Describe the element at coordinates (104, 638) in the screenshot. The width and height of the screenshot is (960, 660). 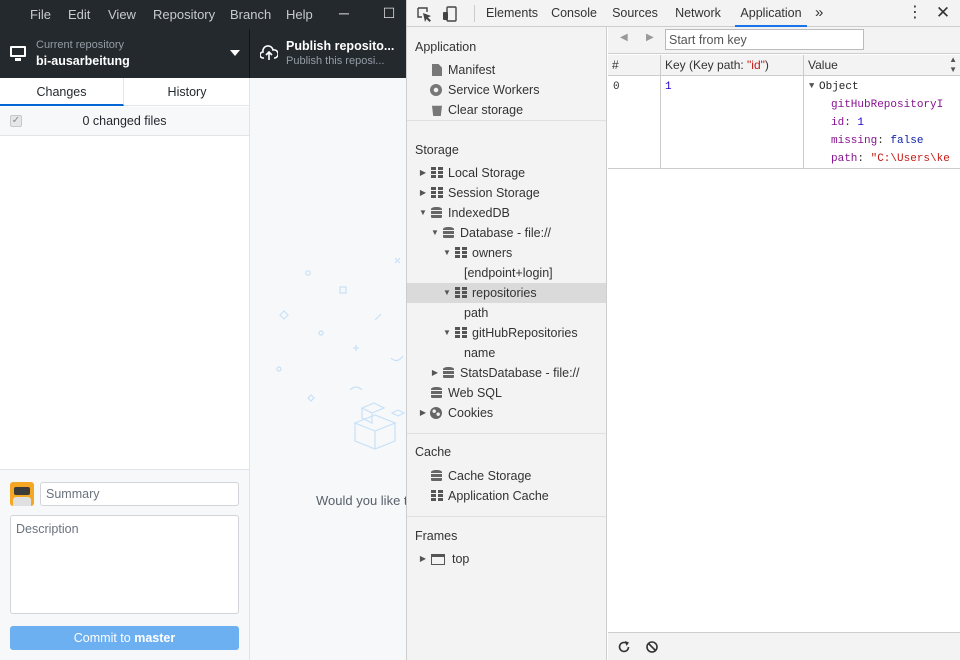
I see `commit-button-prefix: Commit to` at that location.